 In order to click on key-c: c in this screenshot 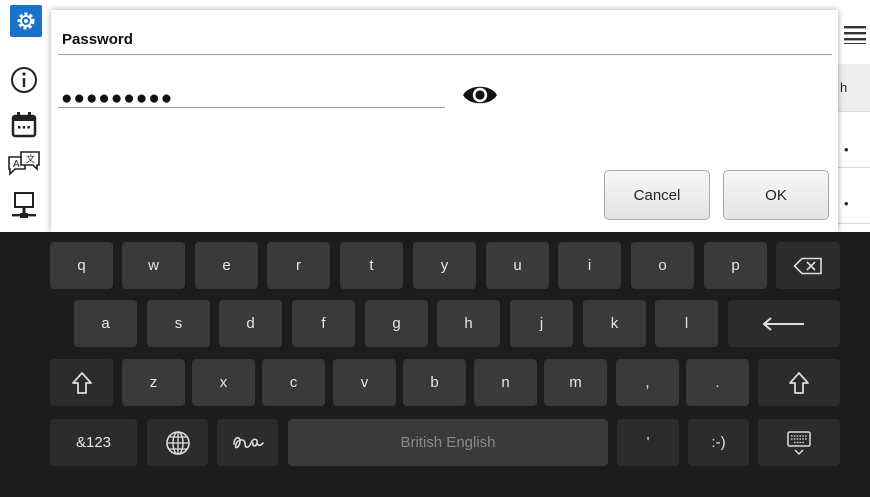, I will do `click(293, 382)`.